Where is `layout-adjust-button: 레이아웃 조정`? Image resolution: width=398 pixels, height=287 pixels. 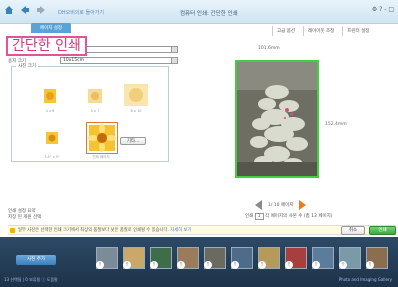 layout-adjust-button: 레이아웃 조정 is located at coordinates (320, 31).